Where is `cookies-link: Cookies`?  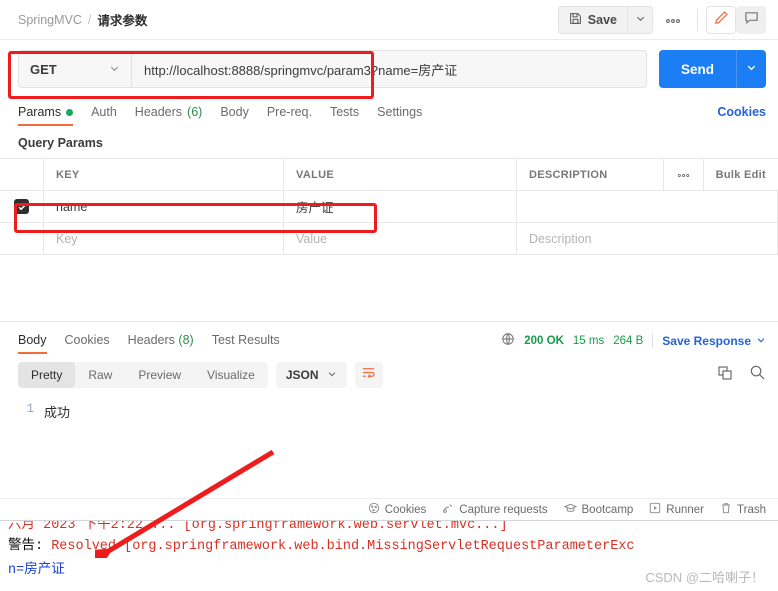
cookies-link: Cookies is located at coordinates (741, 115).